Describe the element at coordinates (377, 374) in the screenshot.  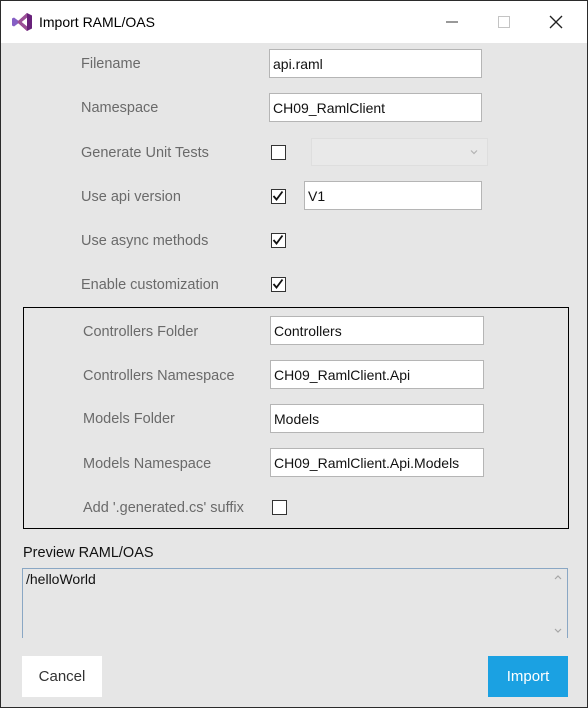
I see `controllers-namespace-field: CH09_RamlClient.Api` at that location.